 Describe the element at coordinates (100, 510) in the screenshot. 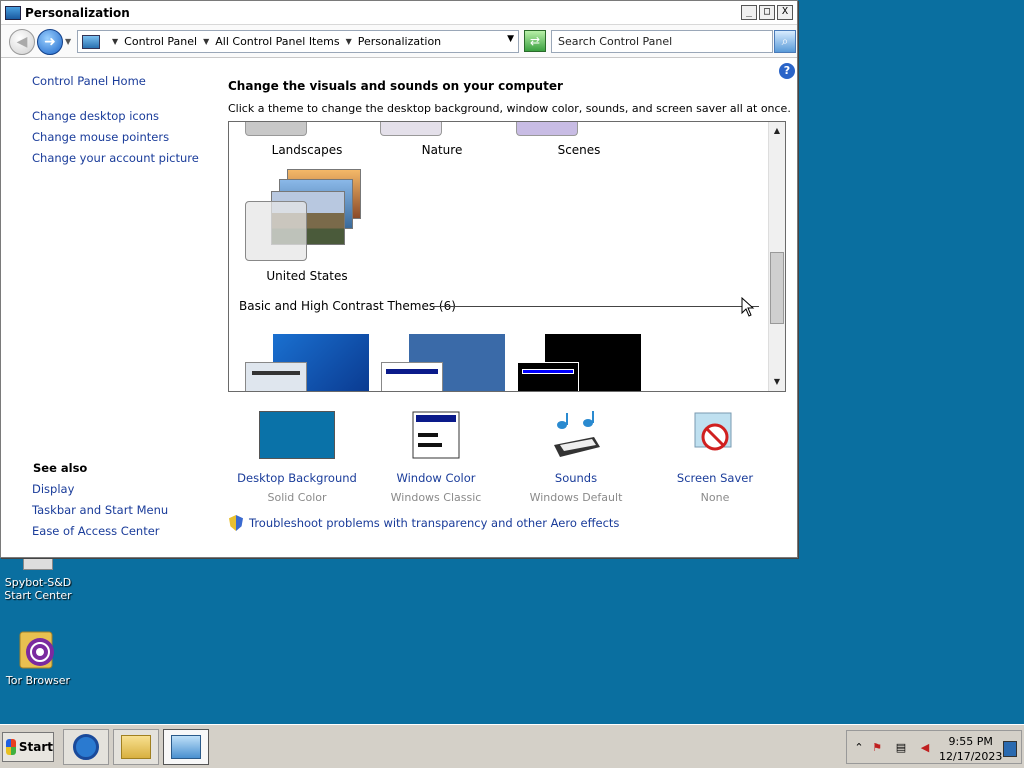

I see `taskbar-start-menu-link: Taskbar and Start Menu` at that location.